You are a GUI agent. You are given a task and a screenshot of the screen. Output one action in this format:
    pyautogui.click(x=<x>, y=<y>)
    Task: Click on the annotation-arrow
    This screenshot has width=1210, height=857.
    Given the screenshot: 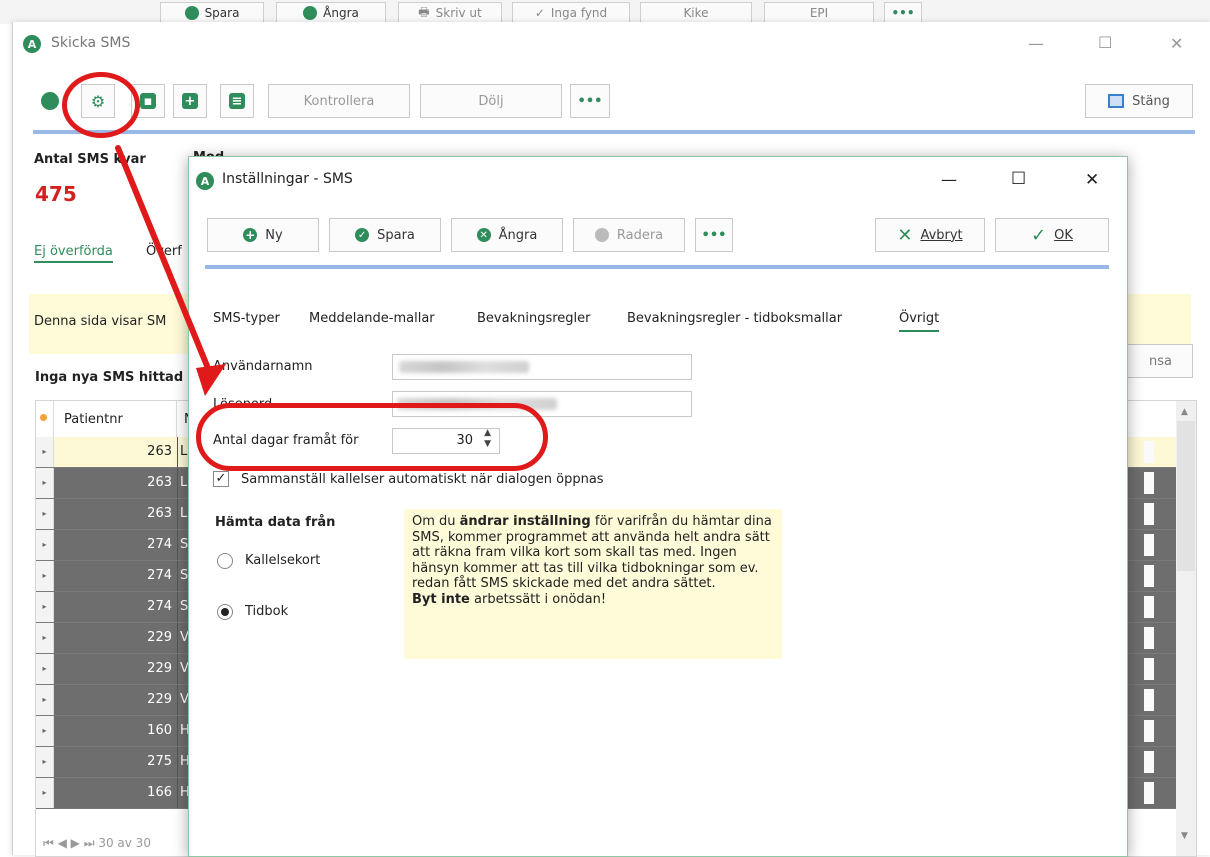 What is the action you would take?
    pyautogui.click(x=170, y=270)
    